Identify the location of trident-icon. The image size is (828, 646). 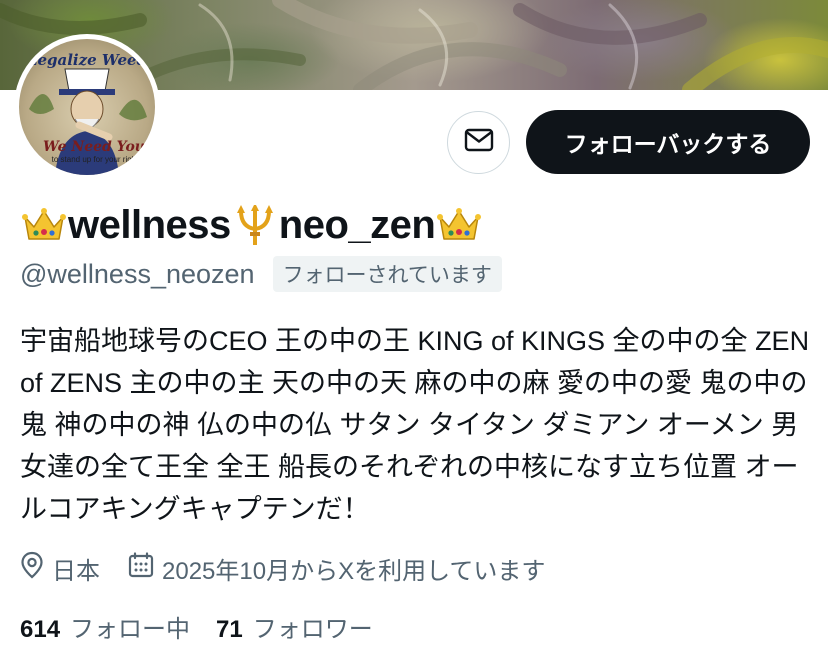
(255, 225).